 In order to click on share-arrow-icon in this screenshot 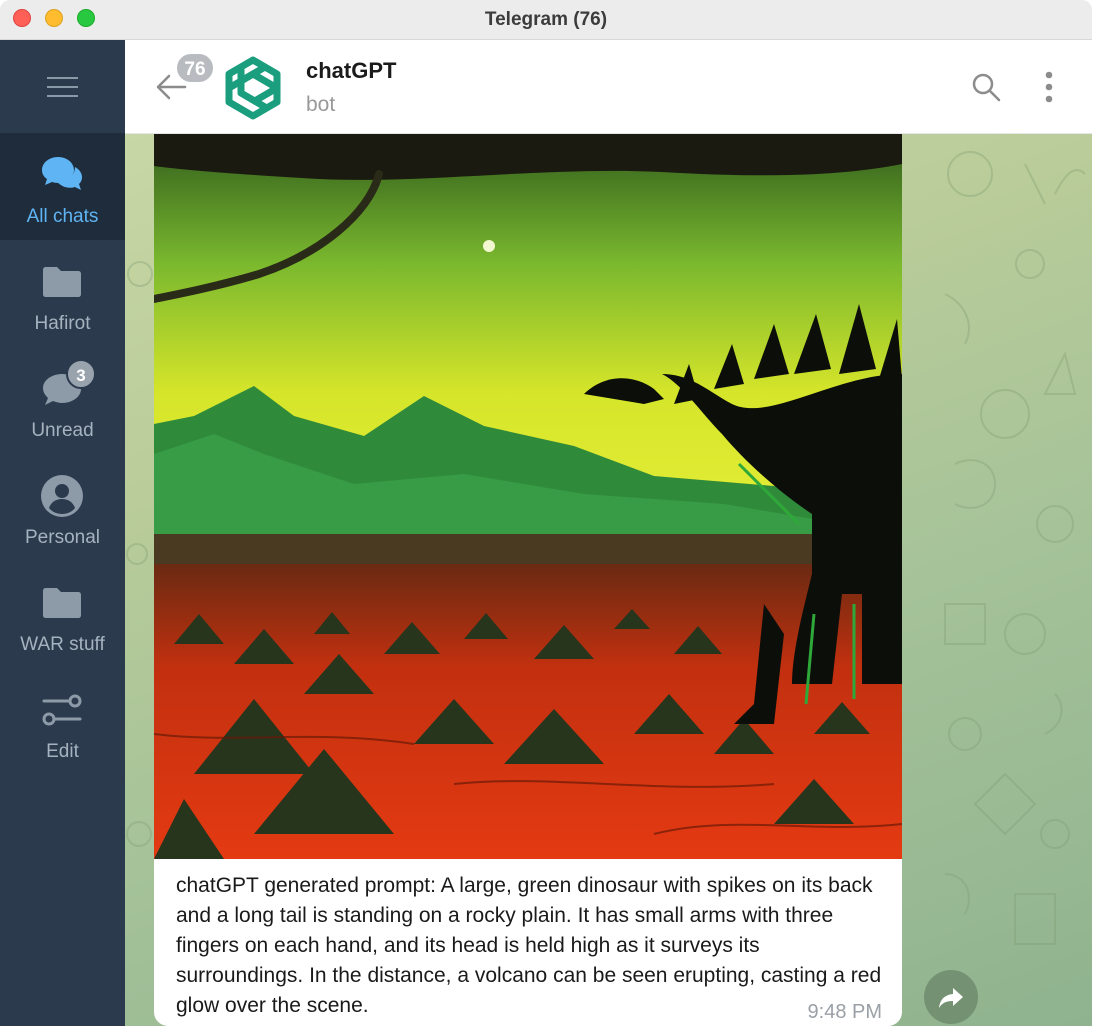, I will do `click(951, 998)`.